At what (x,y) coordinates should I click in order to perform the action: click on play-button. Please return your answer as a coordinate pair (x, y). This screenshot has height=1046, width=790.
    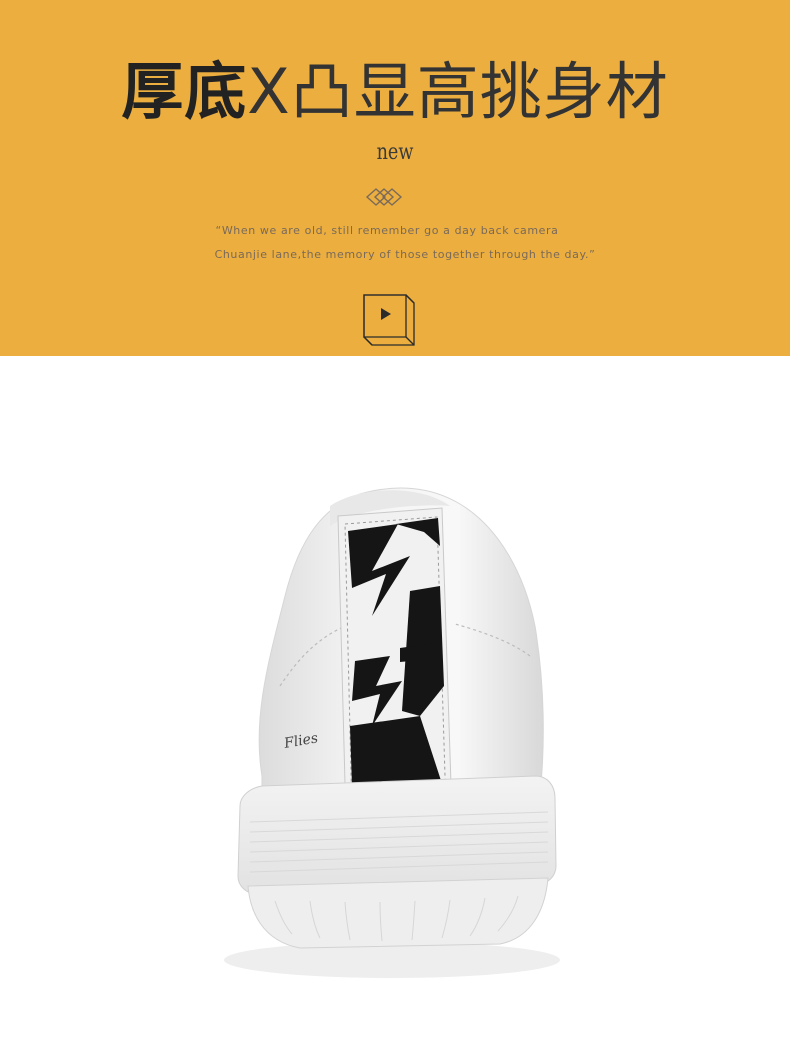
    Looking at the image, I should click on (388, 319).